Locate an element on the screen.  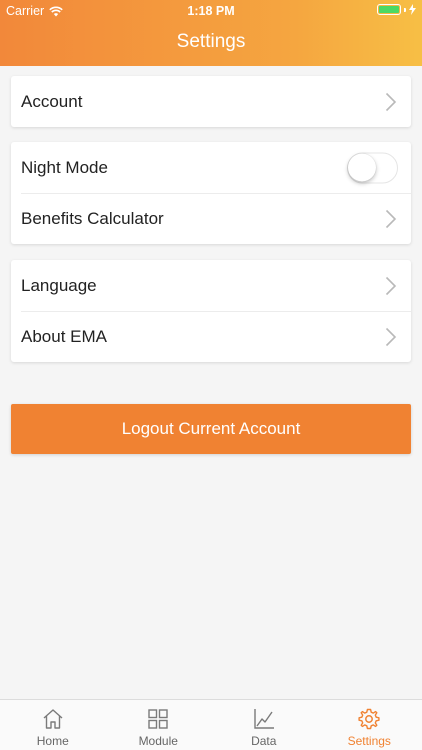
tab-home-label: Home is located at coordinates (52, 741).